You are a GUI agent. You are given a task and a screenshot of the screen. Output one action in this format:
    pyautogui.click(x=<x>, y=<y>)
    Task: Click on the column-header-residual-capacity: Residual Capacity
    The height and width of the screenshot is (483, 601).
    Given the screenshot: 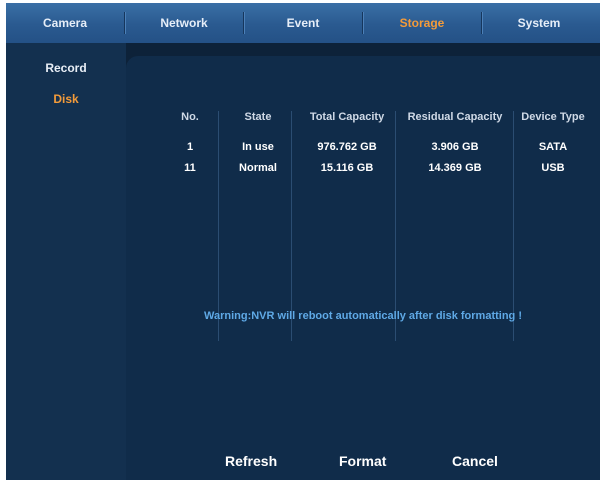 What is the action you would take?
    pyautogui.click(x=455, y=117)
    